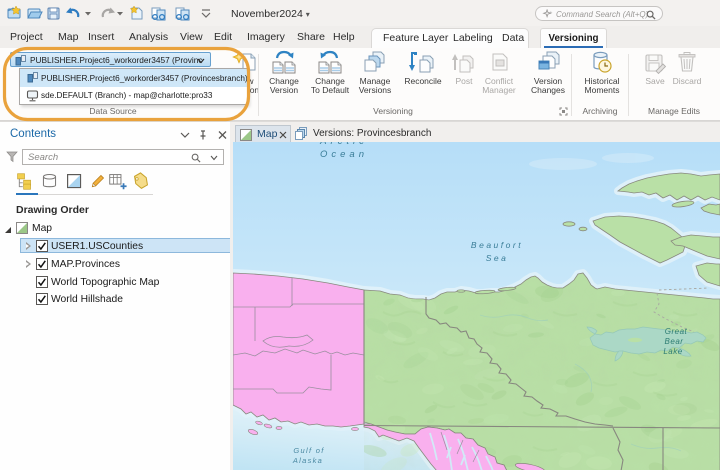 The height and width of the screenshot is (470, 720). Describe the element at coordinates (308, 450) in the screenshot. I see `svg-text: Gulf of` at that location.